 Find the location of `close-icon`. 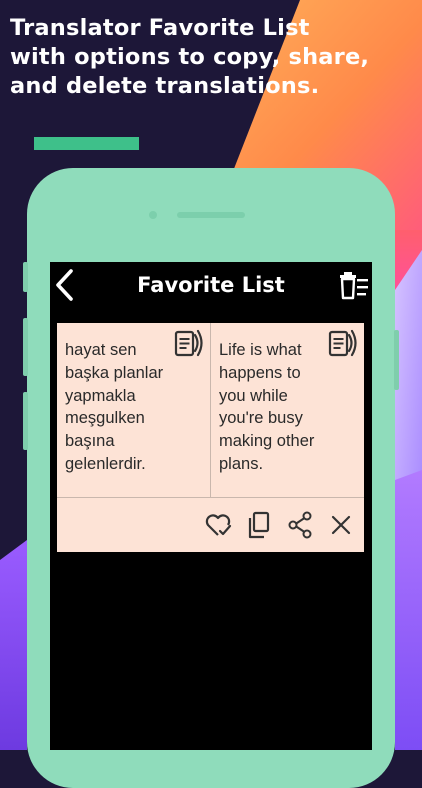

close-icon is located at coordinates (341, 525).